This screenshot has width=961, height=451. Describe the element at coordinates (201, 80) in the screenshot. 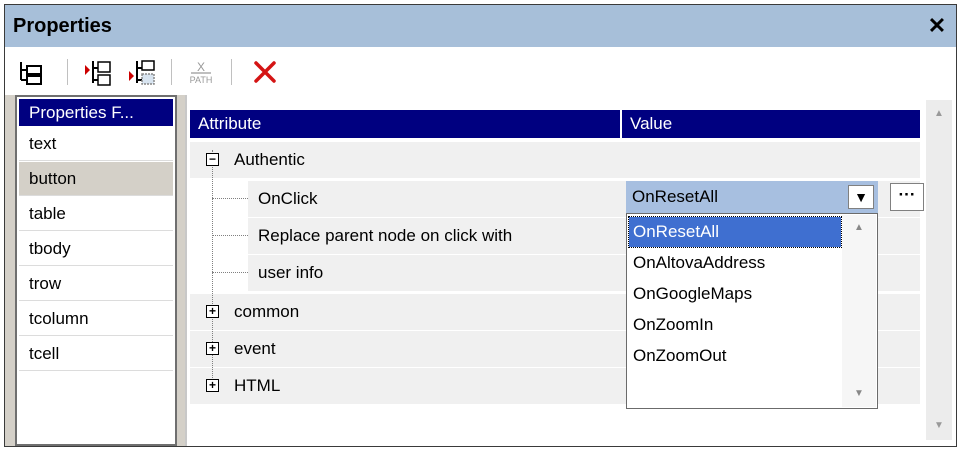

I see `svg-text: PATH` at that location.